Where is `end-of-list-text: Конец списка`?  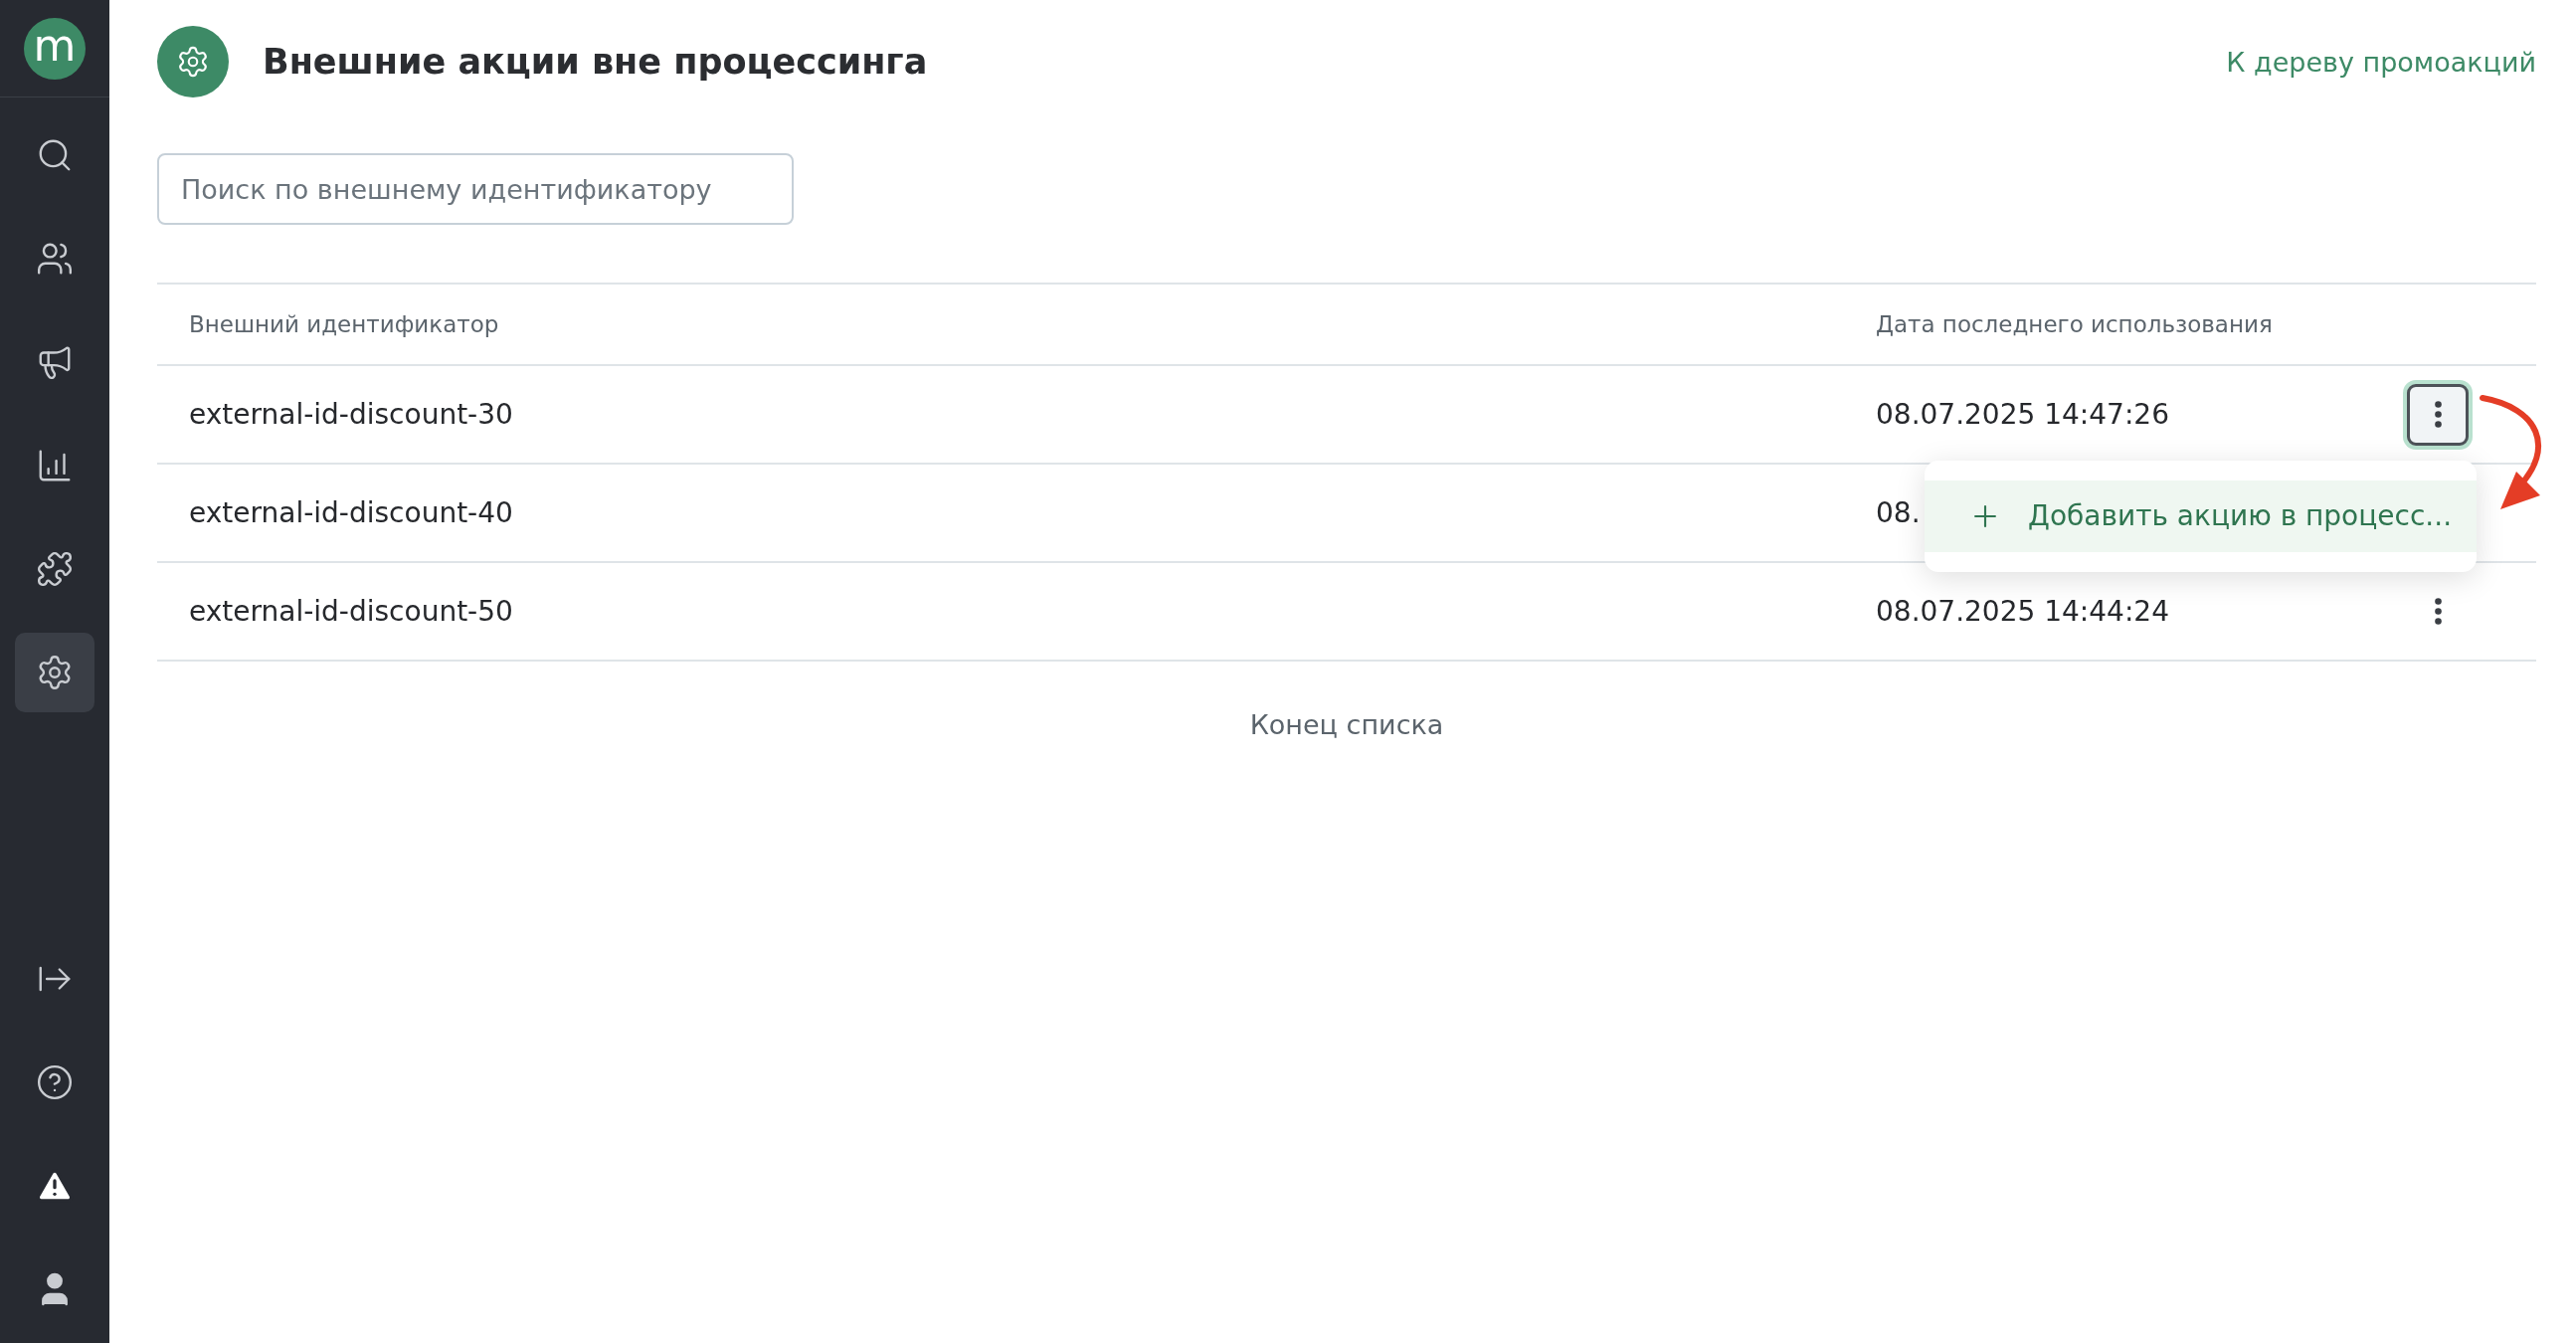
end-of-list-text: Конец списка is located at coordinates (1346, 724).